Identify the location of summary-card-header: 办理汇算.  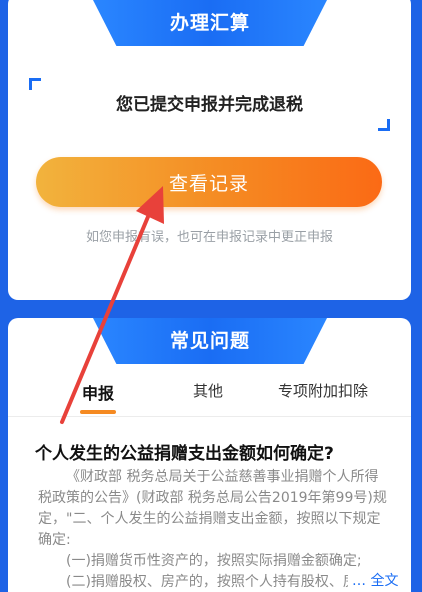
(210, 23).